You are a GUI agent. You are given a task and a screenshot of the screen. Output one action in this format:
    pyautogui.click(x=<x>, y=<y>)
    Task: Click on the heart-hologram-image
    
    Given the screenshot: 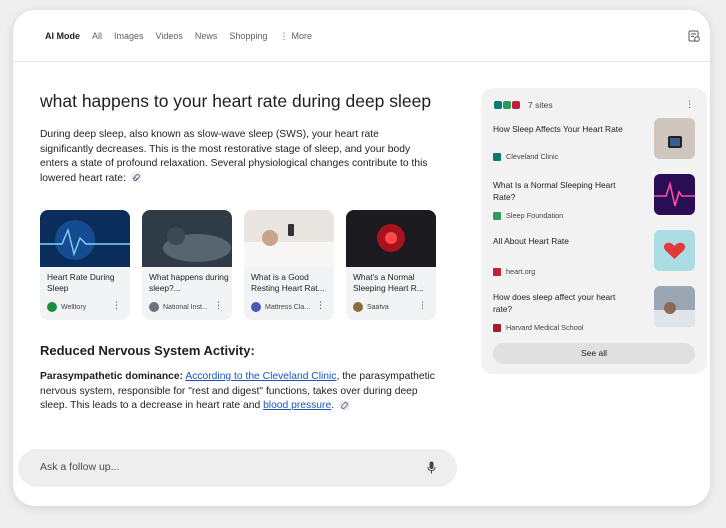 What is the action you would take?
    pyautogui.click(x=85, y=238)
    